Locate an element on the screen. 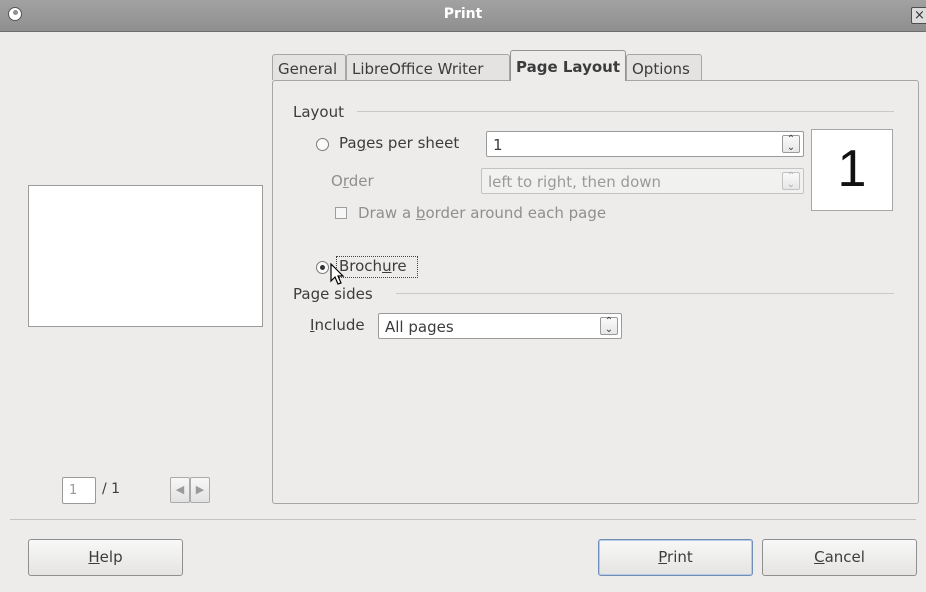  tab-libreoffice-writer: LibreOffice Writer is located at coordinates (428, 67).